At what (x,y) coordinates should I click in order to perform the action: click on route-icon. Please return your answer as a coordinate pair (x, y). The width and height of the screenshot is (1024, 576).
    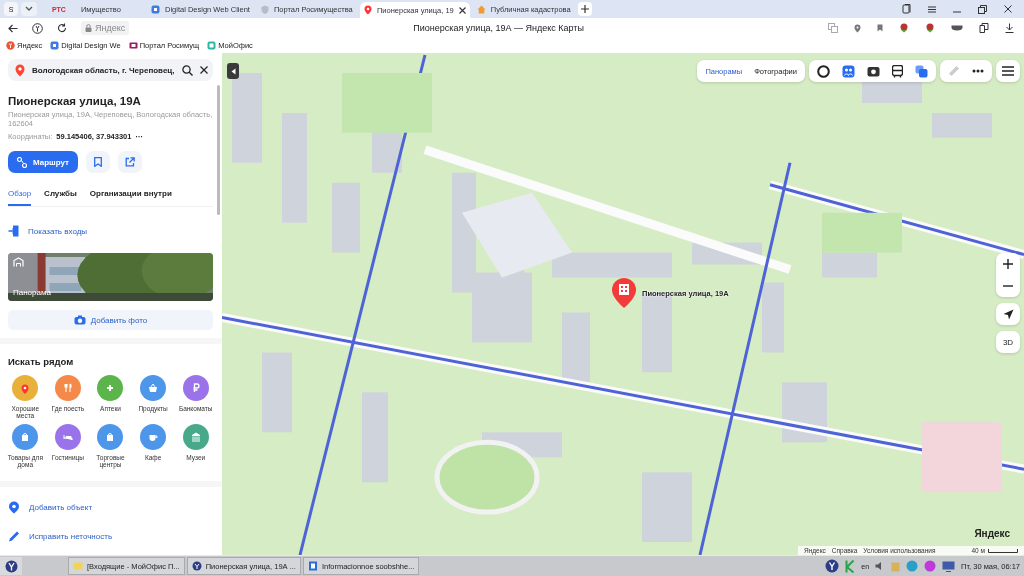
    Looking at the image, I should click on (22, 162).